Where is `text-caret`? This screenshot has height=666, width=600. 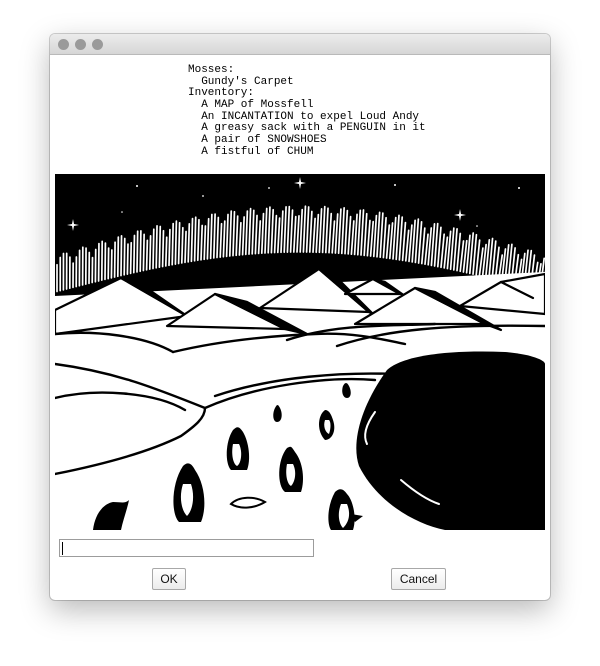
text-caret is located at coordinates (62, 548).